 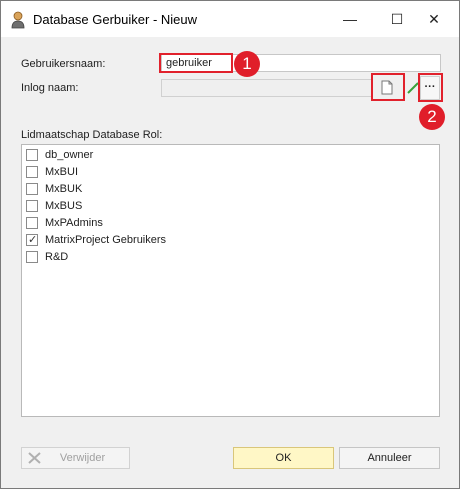 What do you see at coordinates (50, 88) in the screenshot?
I see `login-label: Inlog naam:` at bounding box center [50, 88].